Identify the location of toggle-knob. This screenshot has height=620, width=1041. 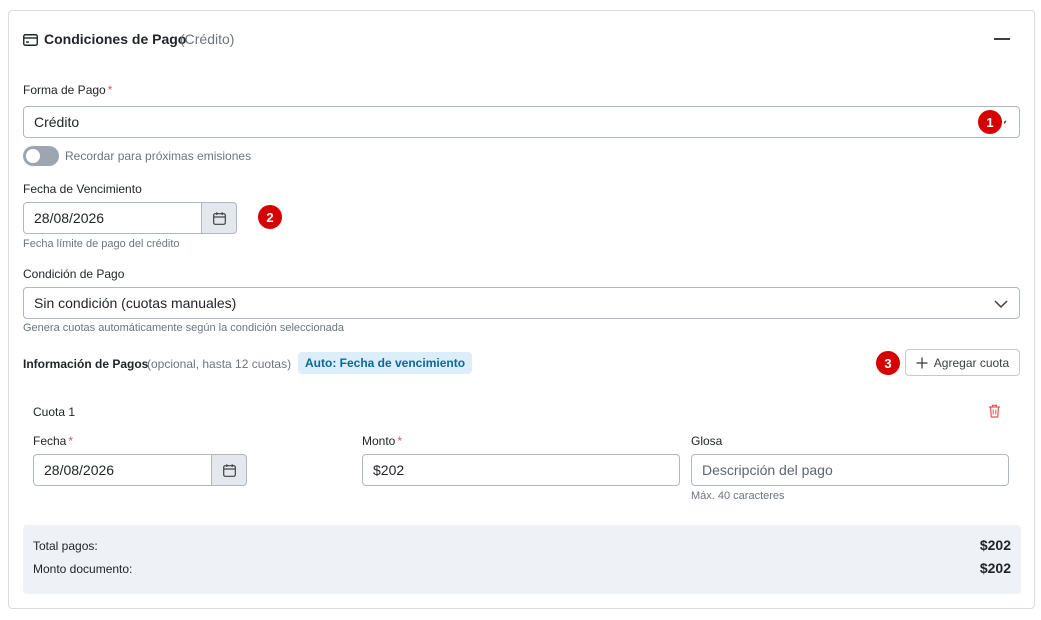
(33, 156).